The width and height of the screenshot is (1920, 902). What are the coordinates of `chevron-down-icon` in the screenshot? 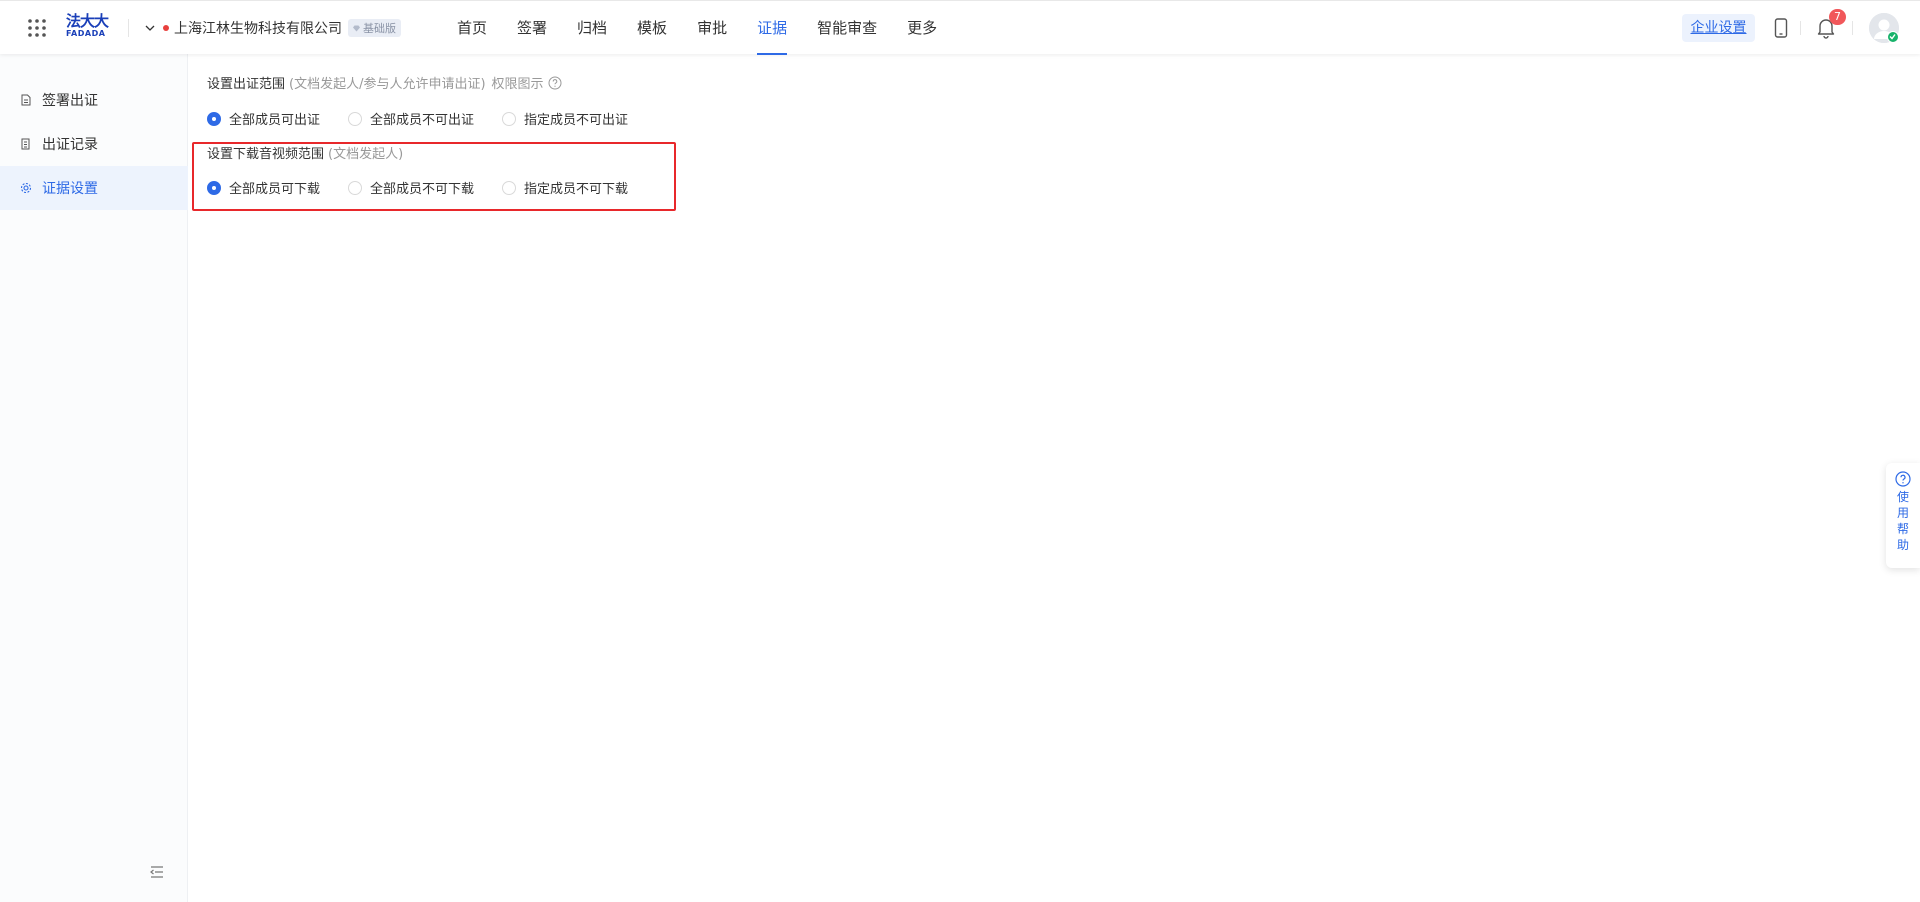 It's located at (150, 28).